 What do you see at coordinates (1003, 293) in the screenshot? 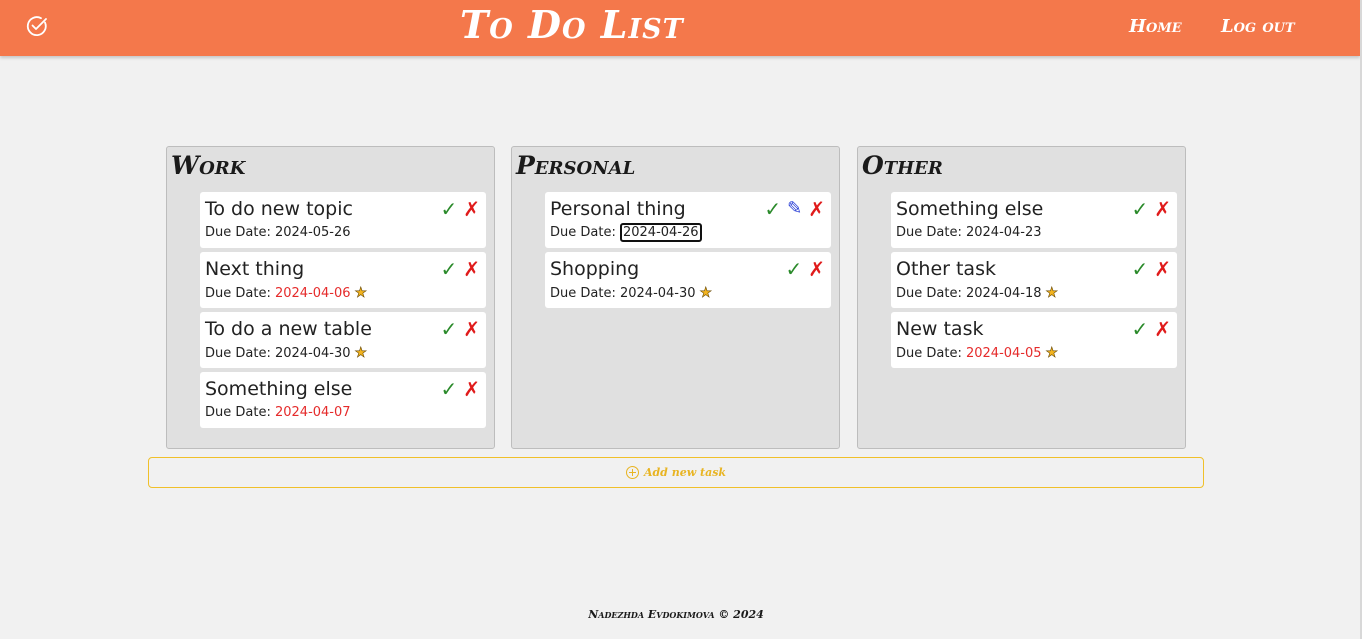
I see `due-date-value: 2024-04-18` at bounding box center [1003, 293].